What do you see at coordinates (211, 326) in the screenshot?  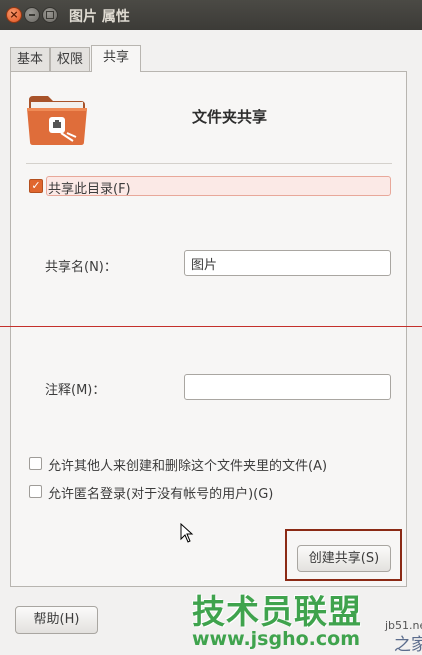 I see `annotation-line` at bounding box center [211, 326].